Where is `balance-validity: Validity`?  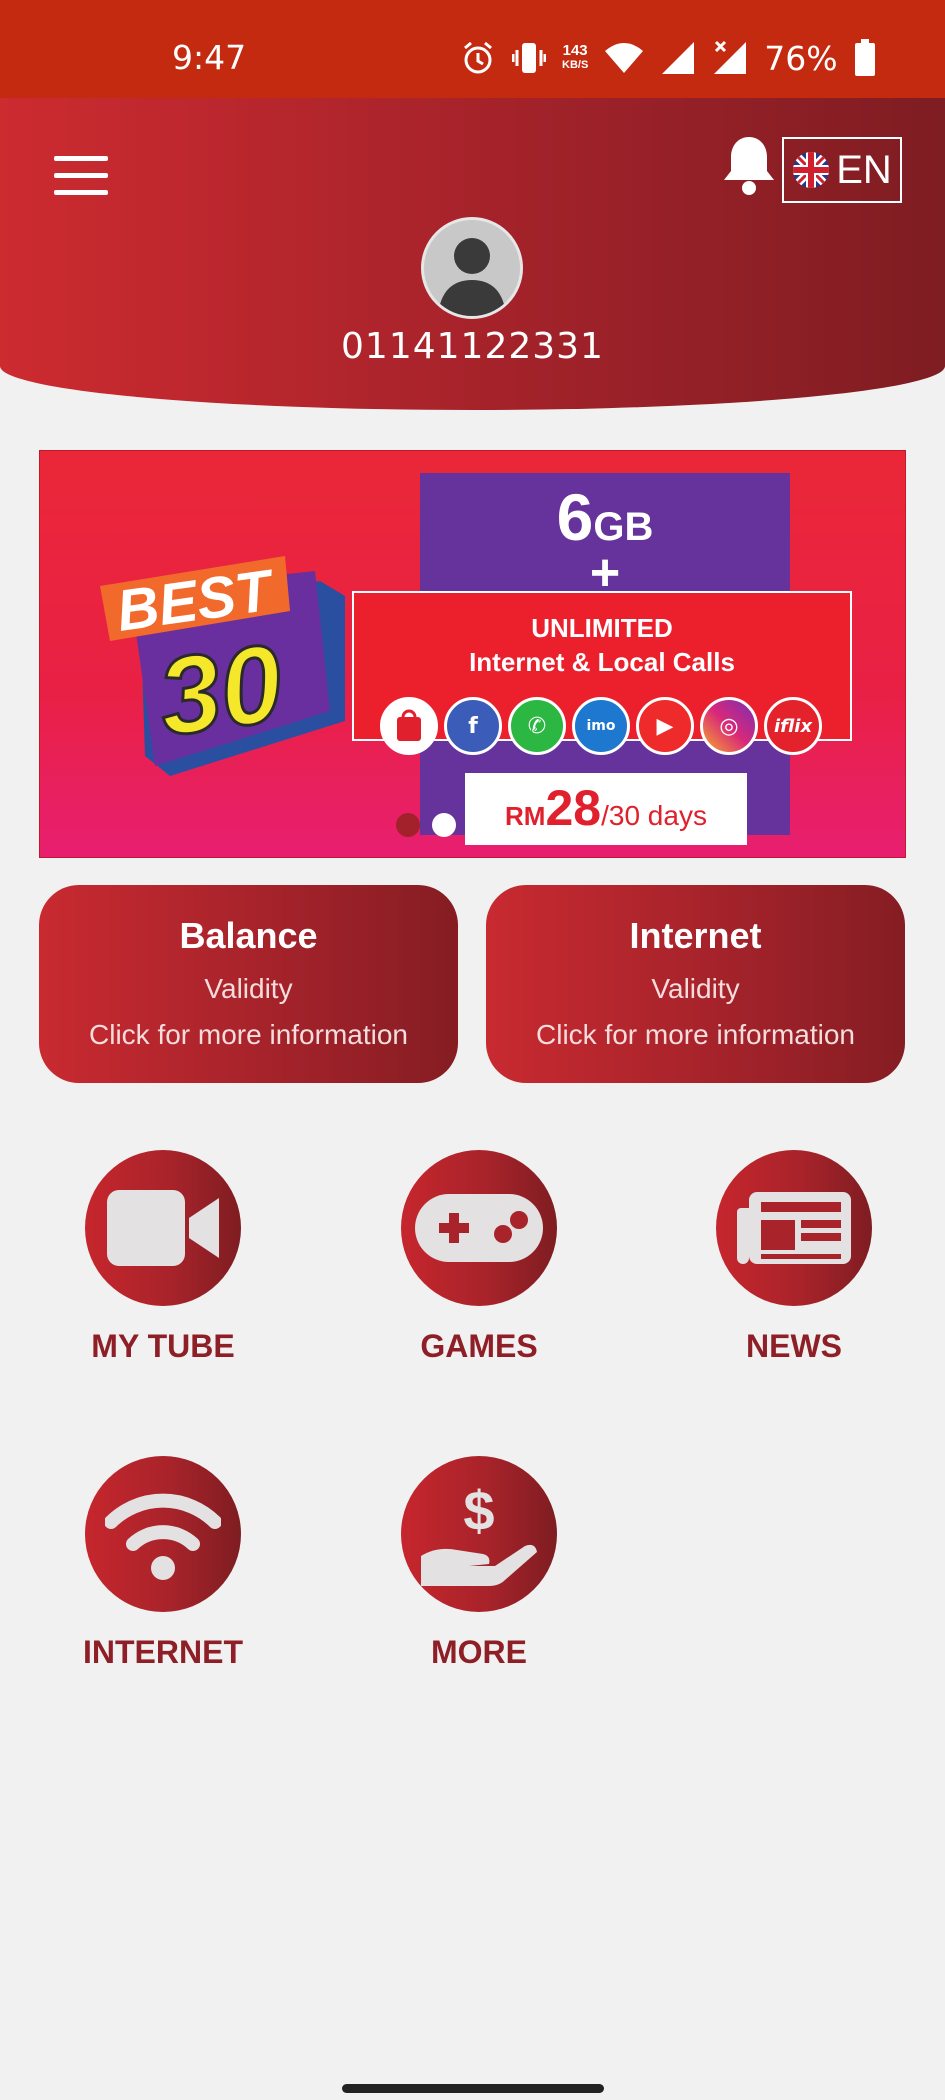
balance-validity: Validity is located at coordinates (248, 988).